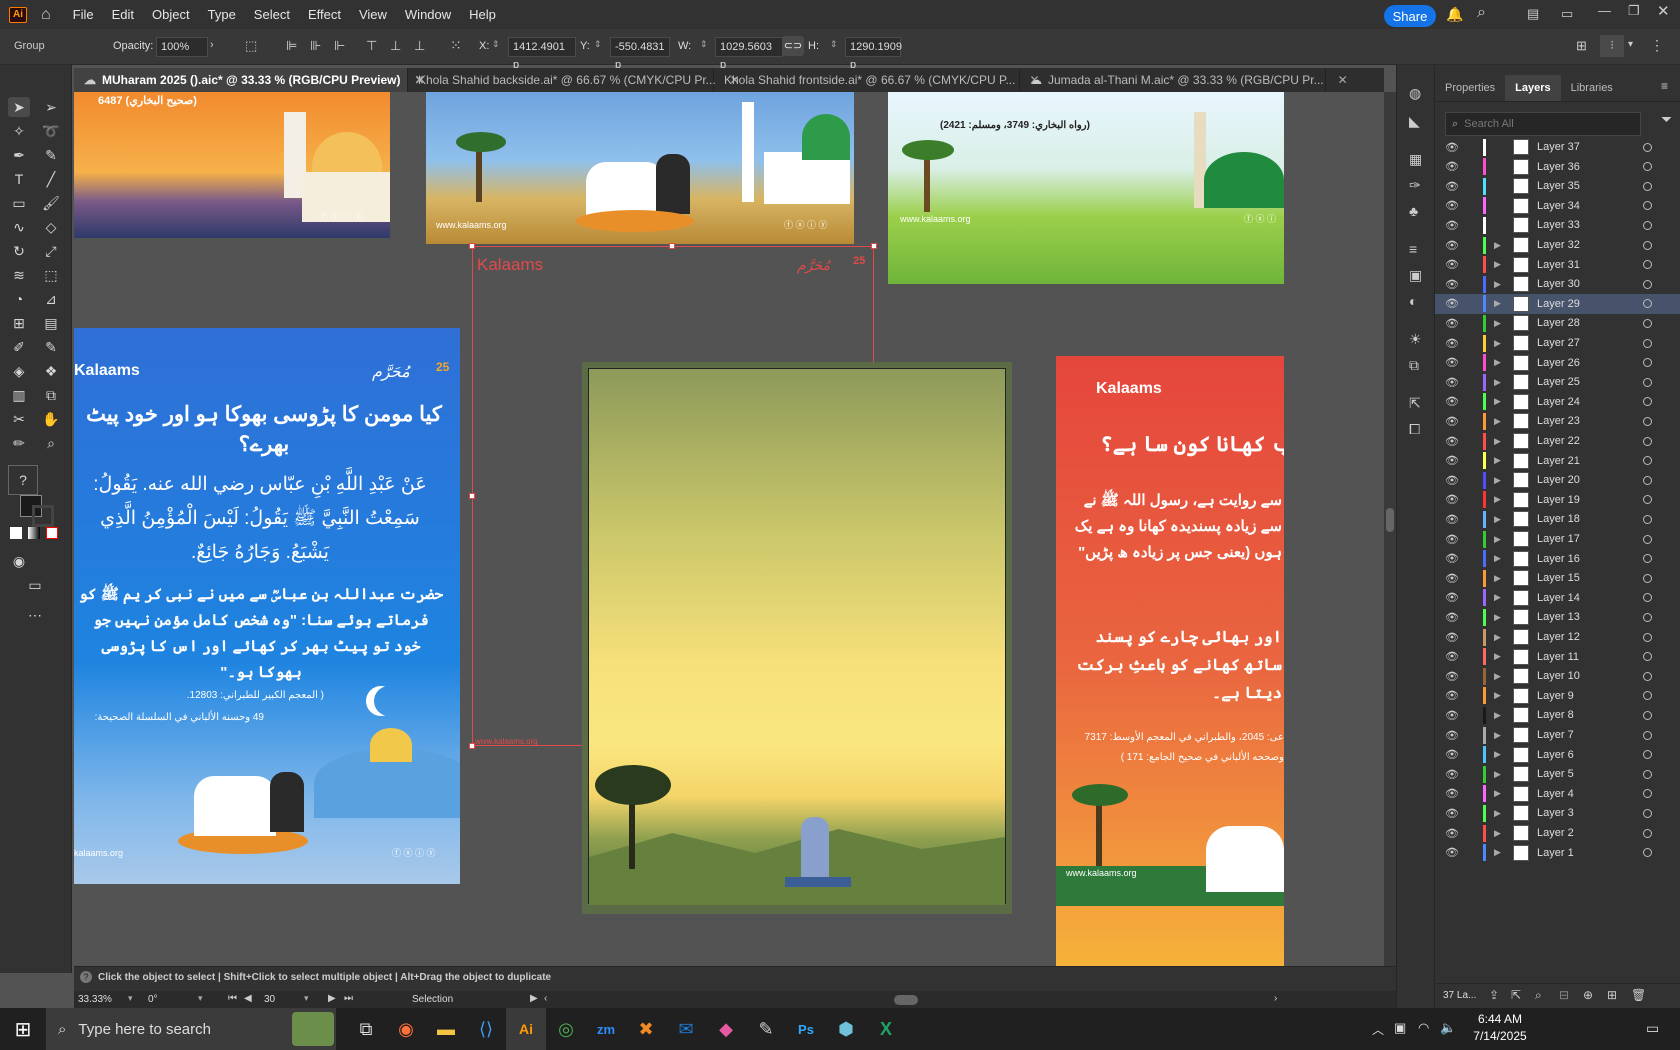 This screenshot has height=1050, width=1680. Describe the element at coordinates (1558, 539) in the screenshot. I see `layer-name: Layer 17` at that location.